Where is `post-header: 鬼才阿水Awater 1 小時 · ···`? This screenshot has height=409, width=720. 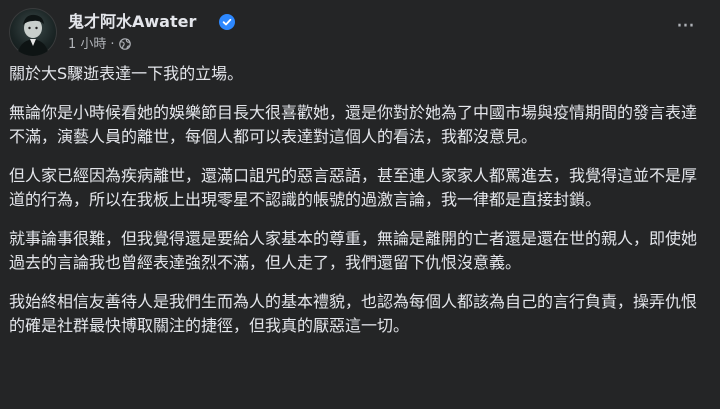 post-header: 鬼才阿水Awater 1 小時 · ··· is located at coordinates (360, 32).